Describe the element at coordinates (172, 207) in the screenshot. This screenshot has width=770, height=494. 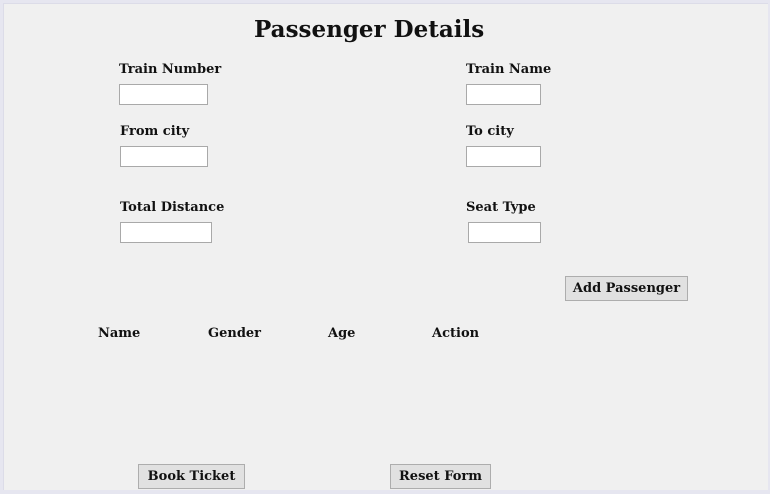
I see `total-distance-label: Total Distance` at that location.